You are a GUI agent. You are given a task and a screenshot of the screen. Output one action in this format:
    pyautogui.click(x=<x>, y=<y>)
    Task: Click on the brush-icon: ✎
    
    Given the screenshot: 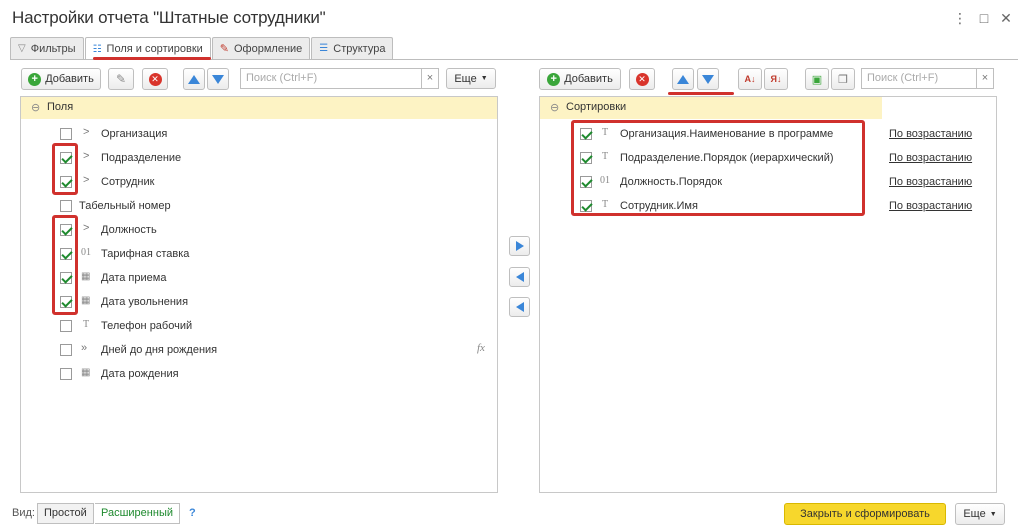 What is the action you would take?
    pyautogui.click(x=224, y=49)
    